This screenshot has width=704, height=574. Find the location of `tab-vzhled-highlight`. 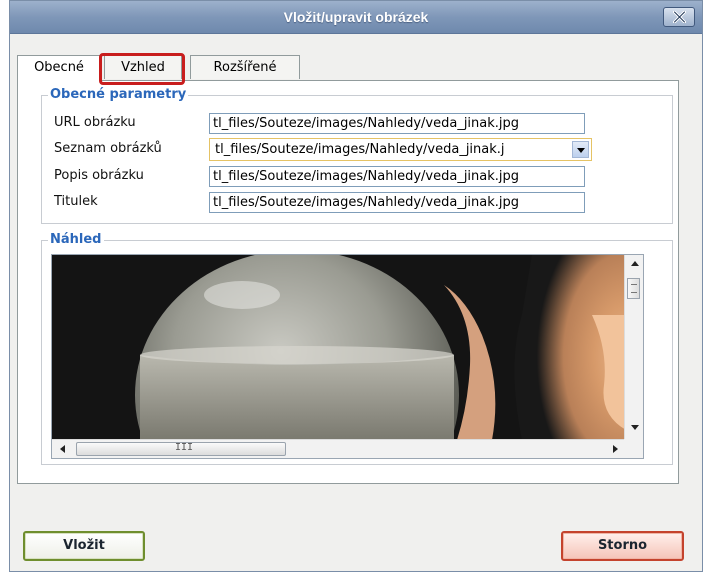

tab-vzhled-highlight is located at coordinates (142, 69).